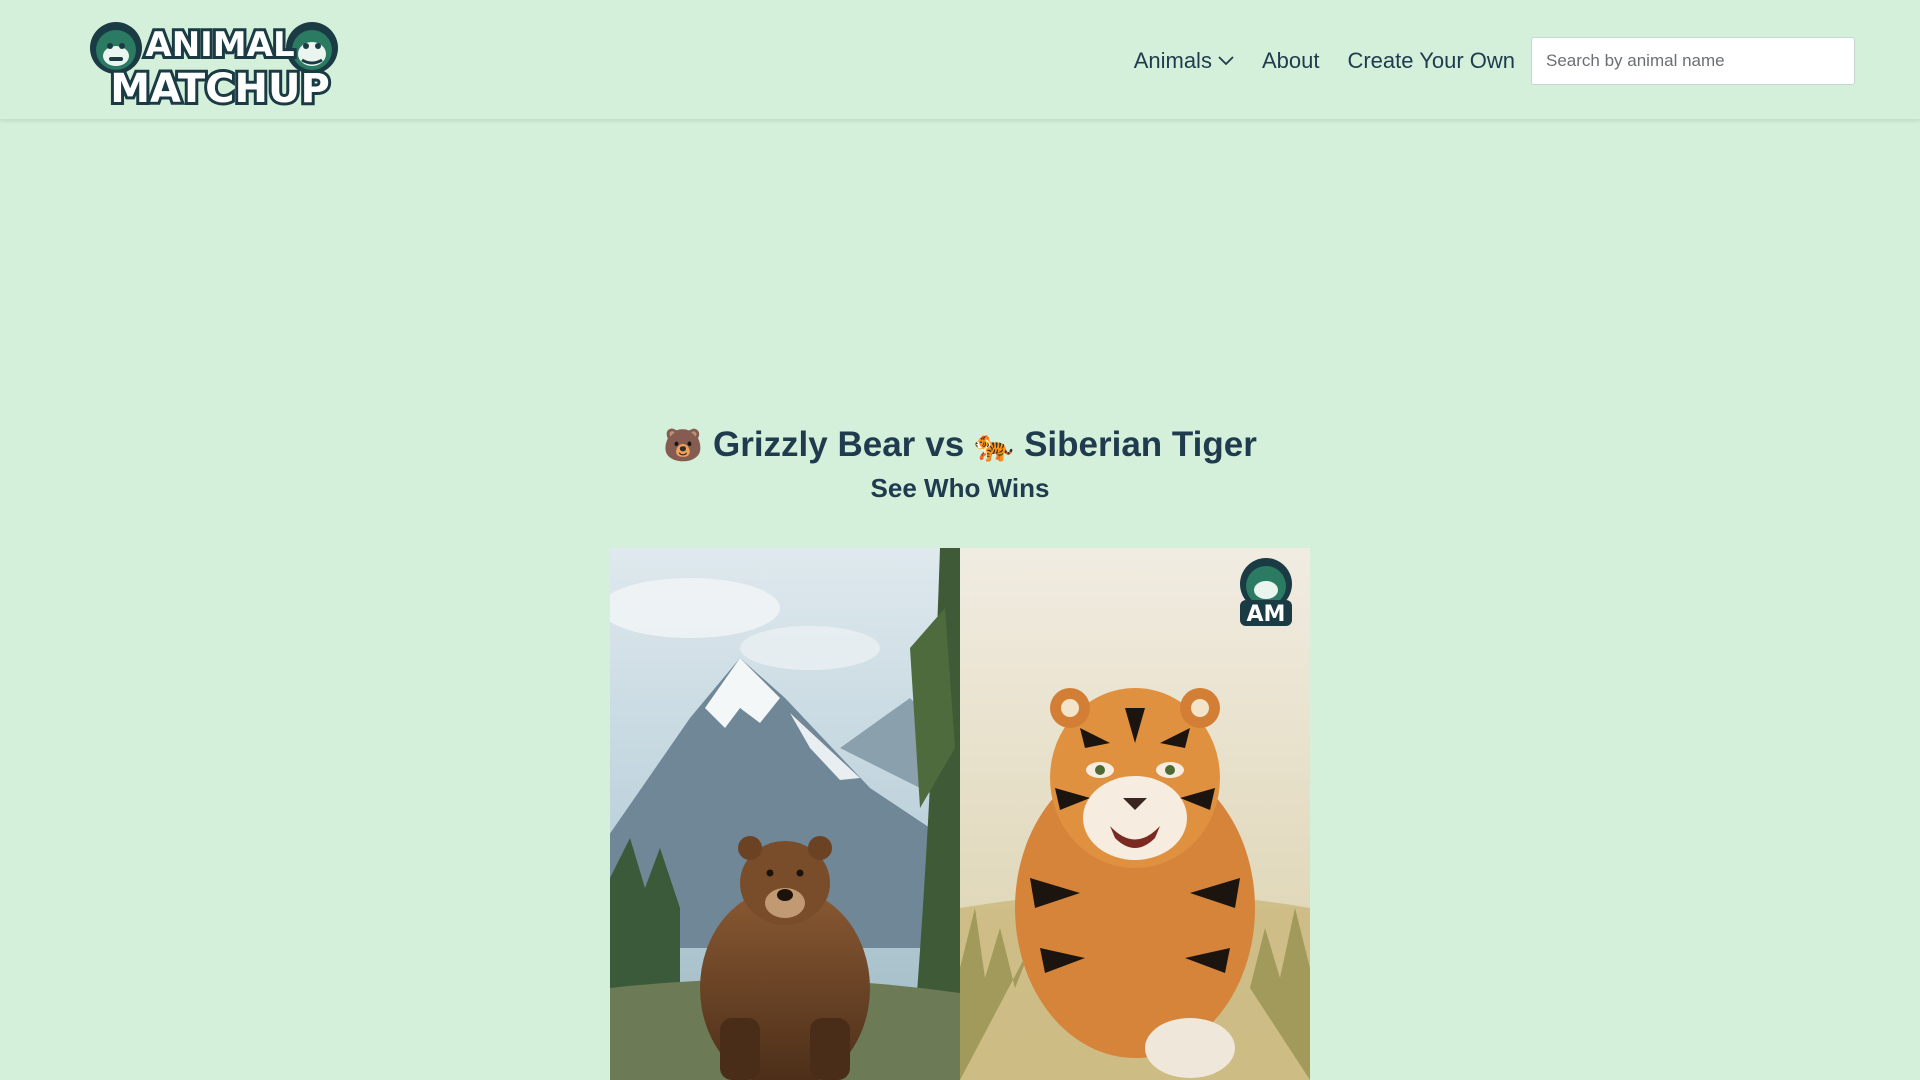  I want to click on main-nav: Animals About Create Your Own, so click(1324, 61).